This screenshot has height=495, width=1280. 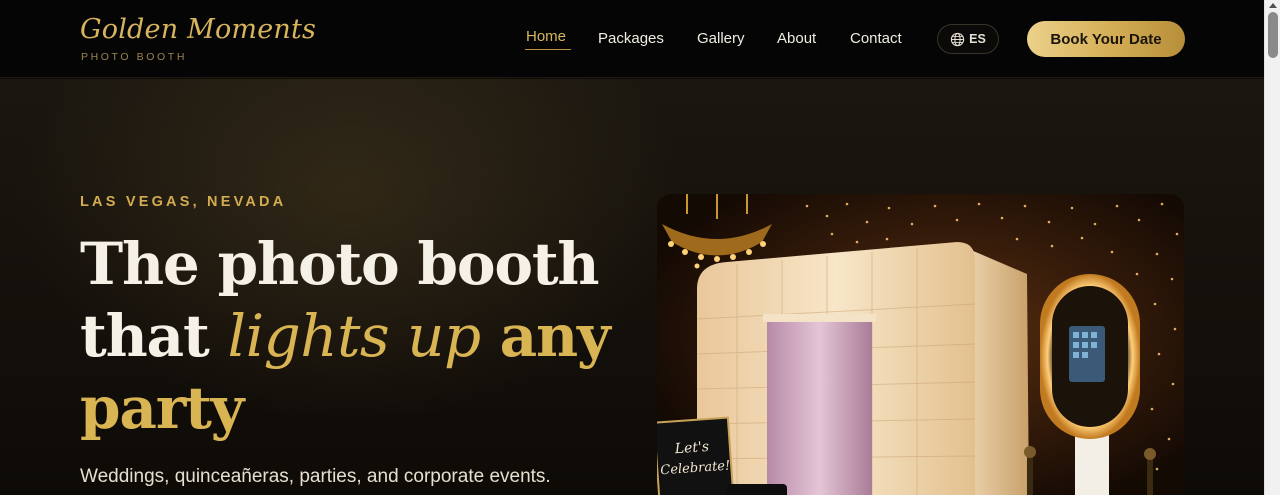 I want to click on headline-line1: The photo booth, so click(x=340, y=264).